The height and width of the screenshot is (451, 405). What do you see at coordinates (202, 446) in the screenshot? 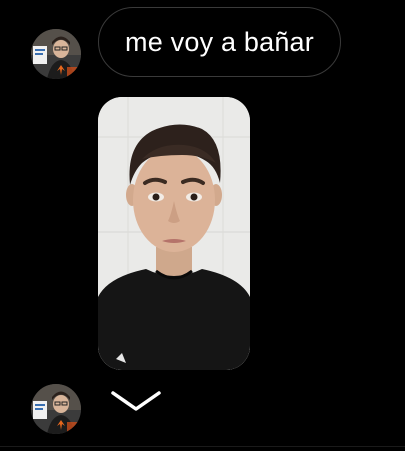
I see `divider` at bounding box center [202, 446].